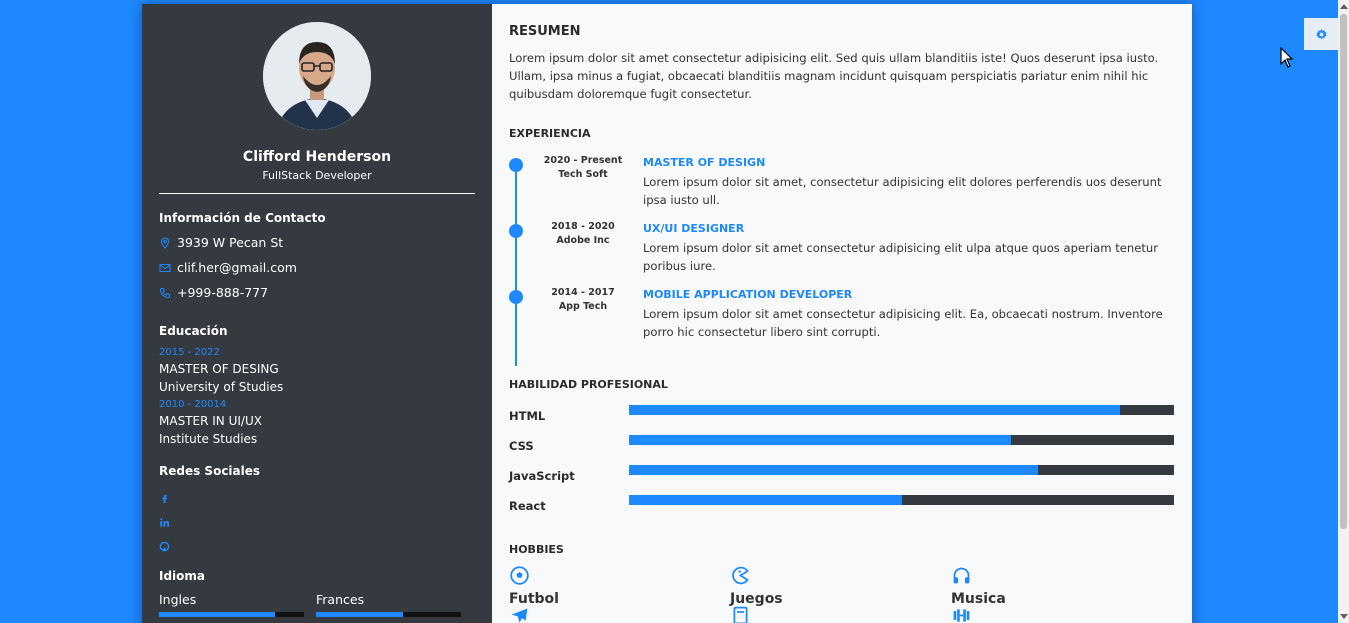 This screenshot has width=1349, height=623. What do you see at coordinates (961, 615) in the screenshot?
I see `dumbbell-icon` at bounding box center [961, 615].